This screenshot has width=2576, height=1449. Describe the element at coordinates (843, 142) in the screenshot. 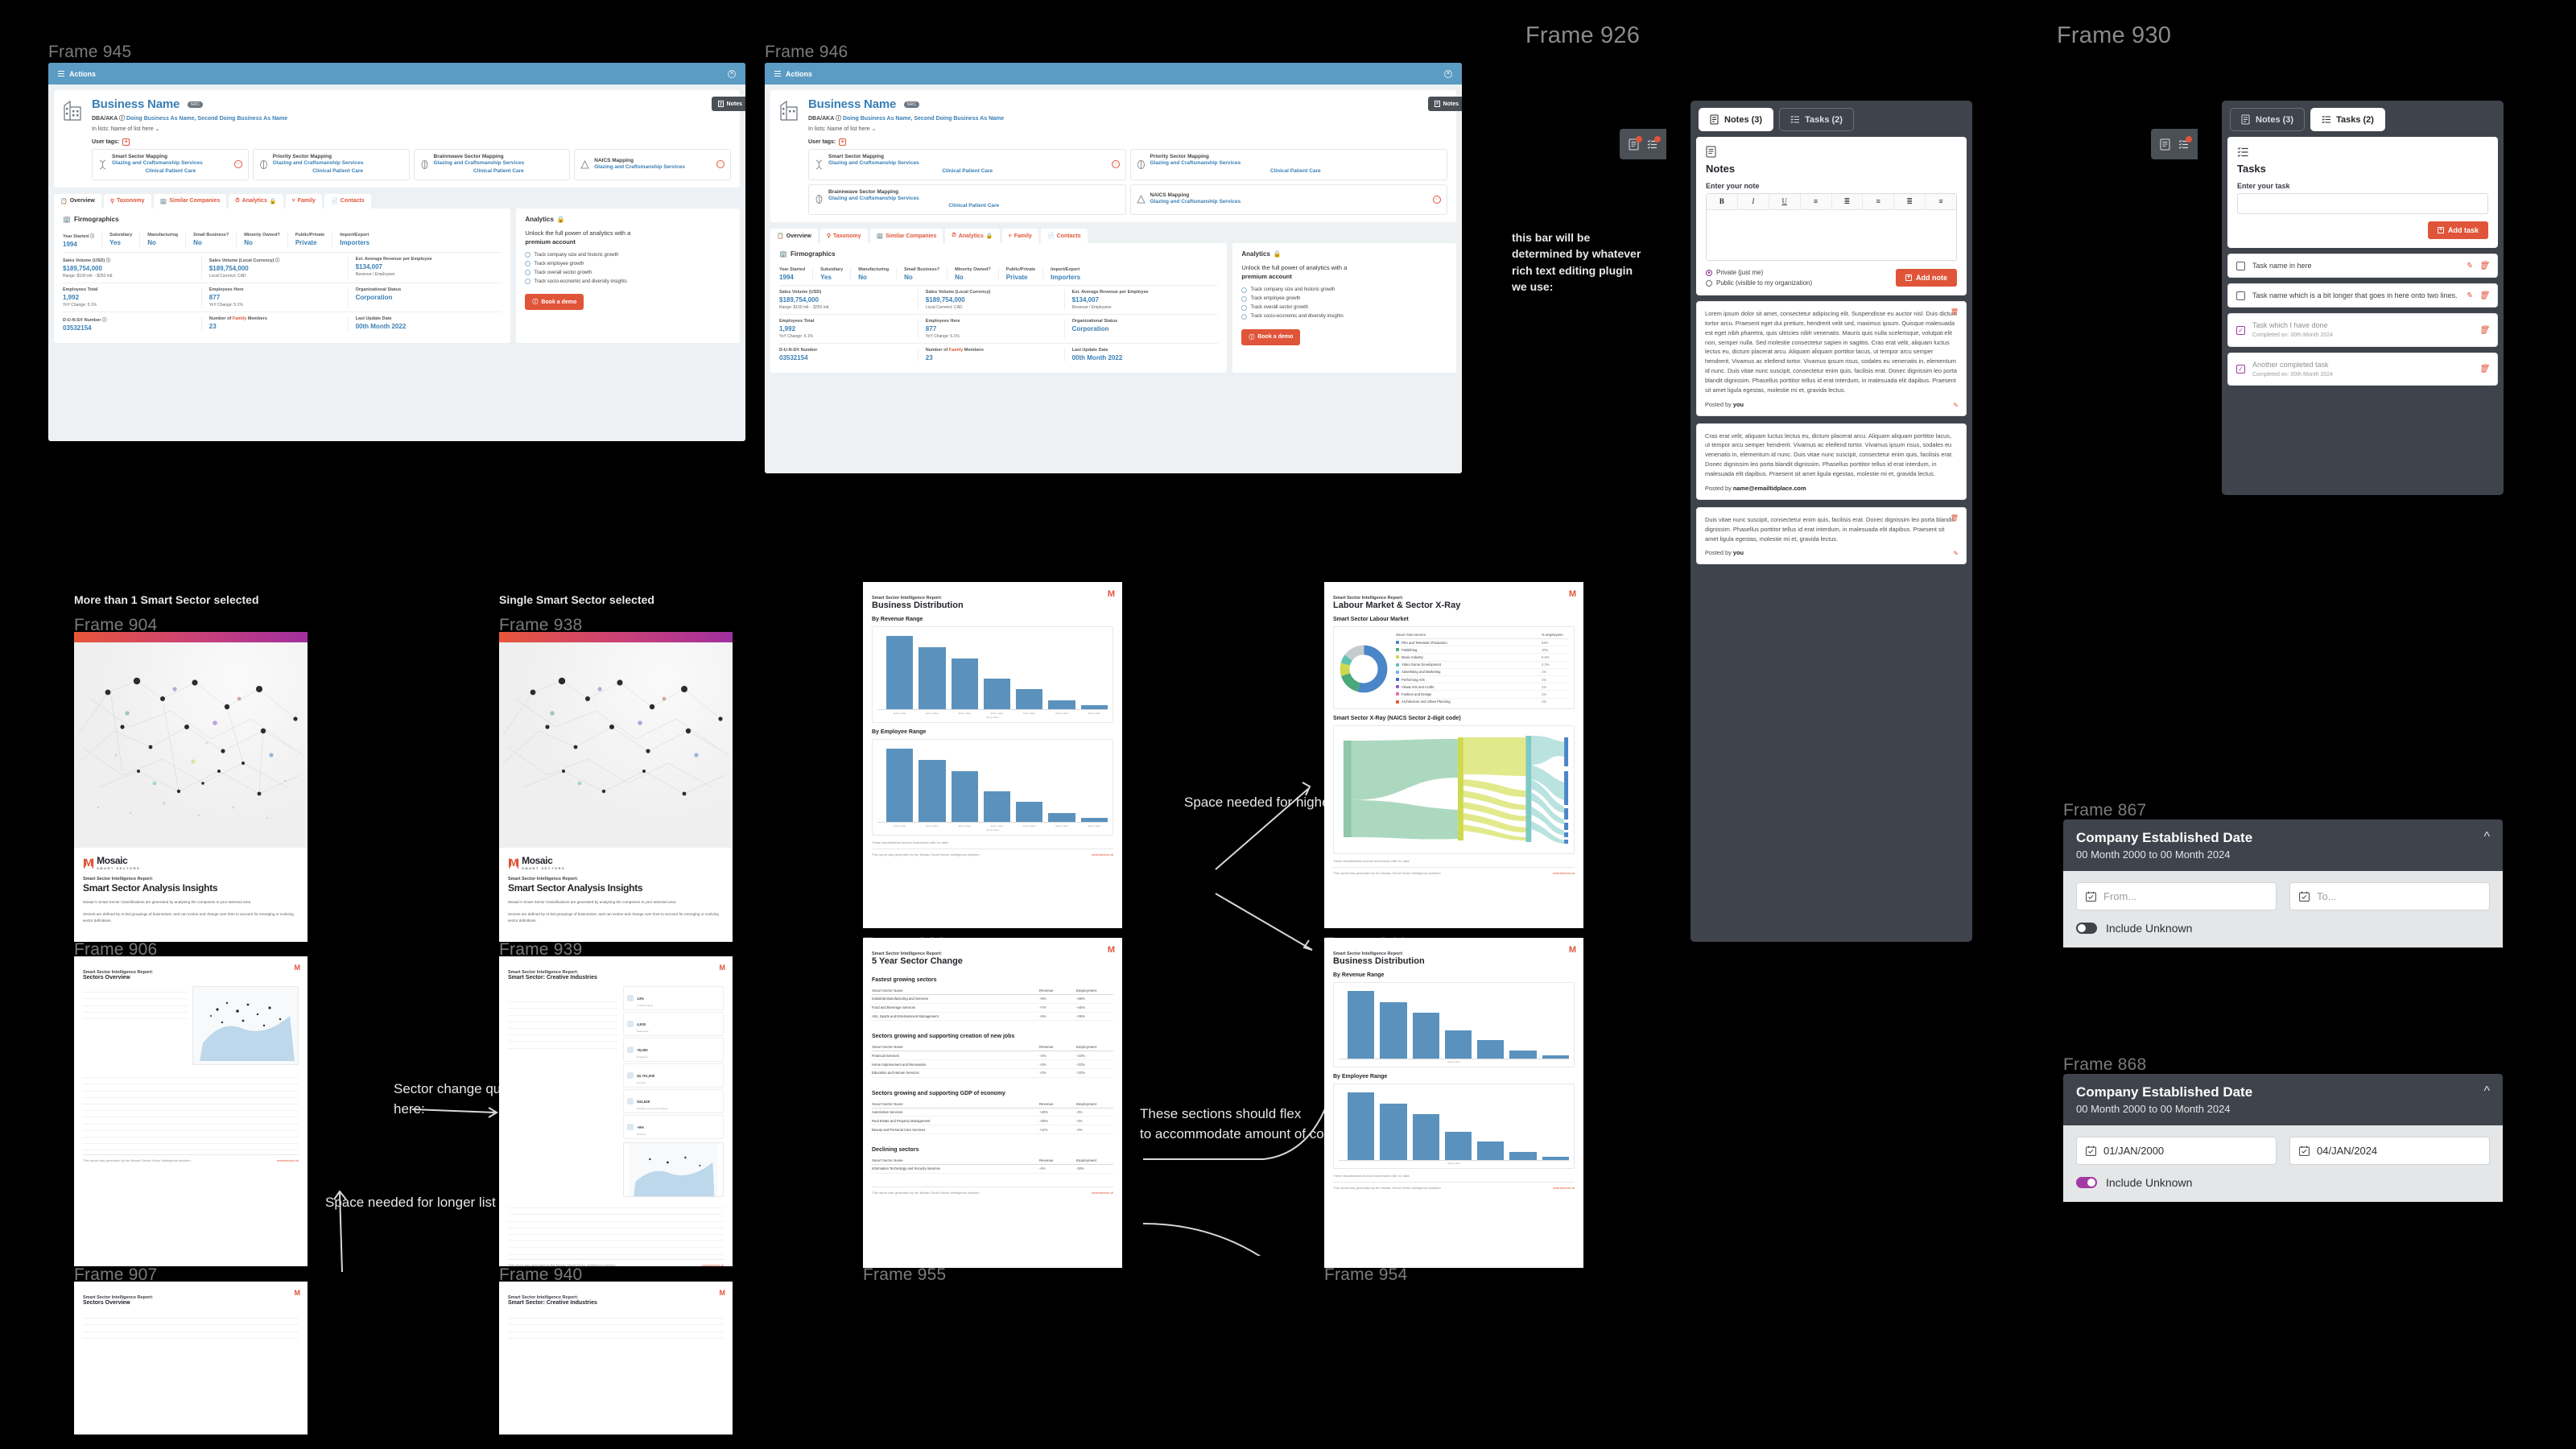

I see `add-tag-button: +` at that location.